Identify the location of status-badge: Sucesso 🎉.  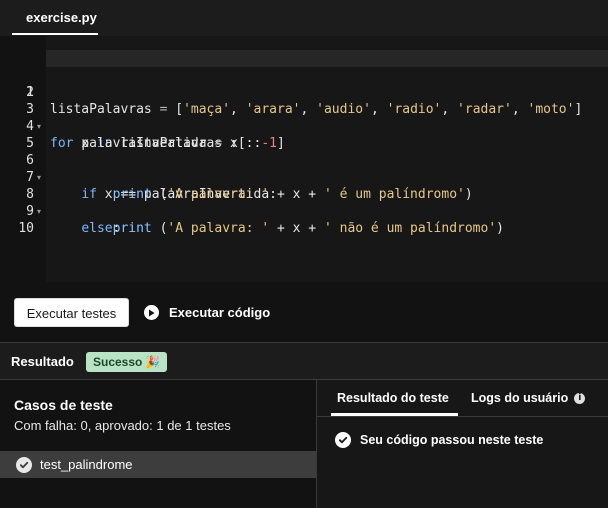
(127, 362).